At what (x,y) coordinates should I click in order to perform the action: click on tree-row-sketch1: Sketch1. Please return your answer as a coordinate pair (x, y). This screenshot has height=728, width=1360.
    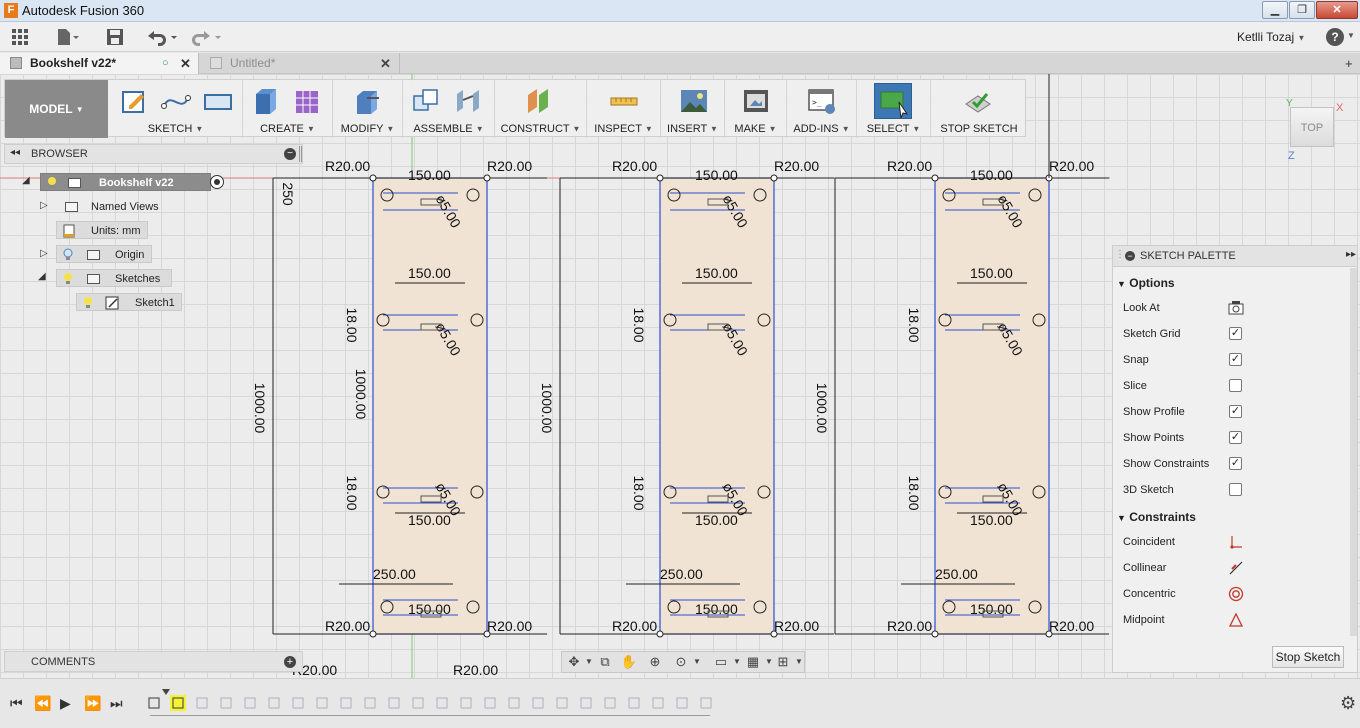
    Looking at the image, I should click on (131, 302).